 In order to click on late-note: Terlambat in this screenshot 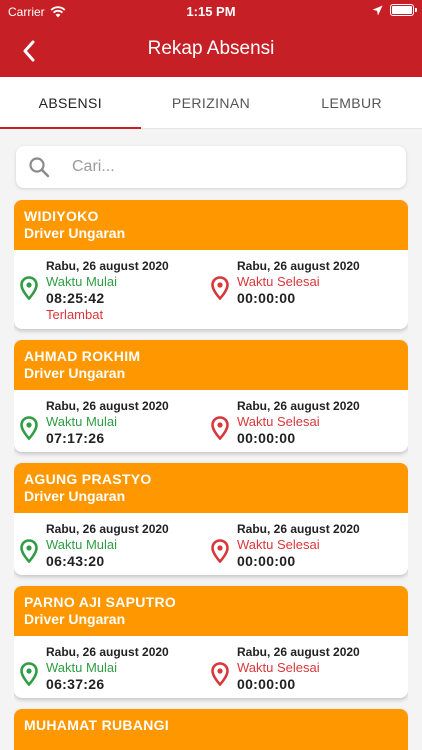, I will do `click(75, 314)`.